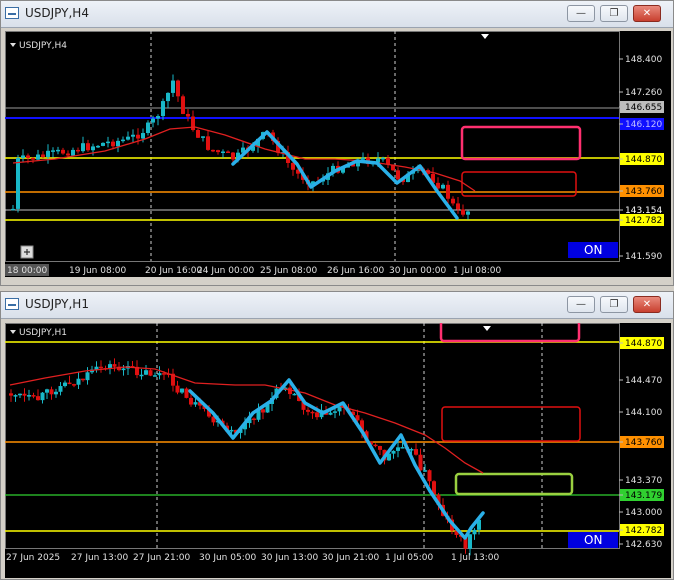 This screenshot has width=674, height=580. Describe the element at coordinates (643, 60) in the screenshot. I see `price-axis-label: 148.400` at that location.